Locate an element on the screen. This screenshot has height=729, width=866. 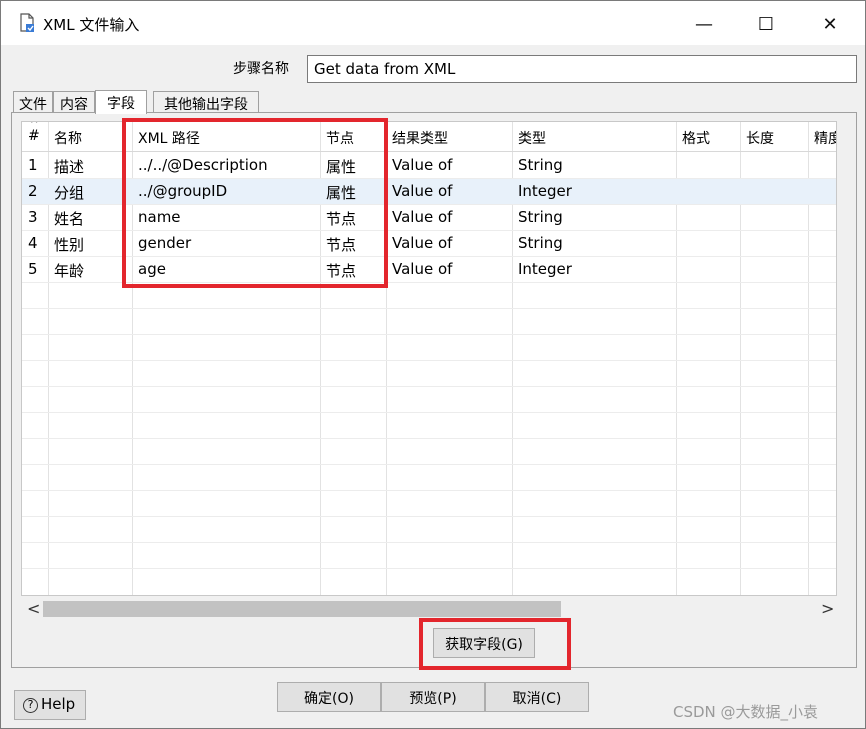
title-bar: XML 文件输入 — ☐ ✕ is located at coordinates (433, 23).